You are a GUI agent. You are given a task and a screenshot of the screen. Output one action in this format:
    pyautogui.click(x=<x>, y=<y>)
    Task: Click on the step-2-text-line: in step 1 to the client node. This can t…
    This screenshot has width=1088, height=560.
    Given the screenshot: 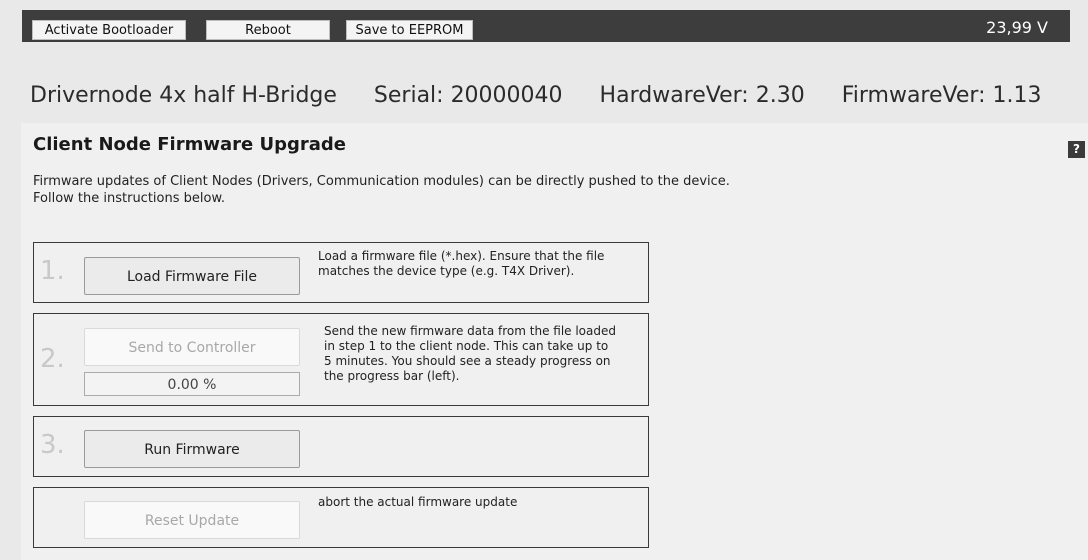 What is the action you would take?
    pyautogui.click(x=466, y=346)
    